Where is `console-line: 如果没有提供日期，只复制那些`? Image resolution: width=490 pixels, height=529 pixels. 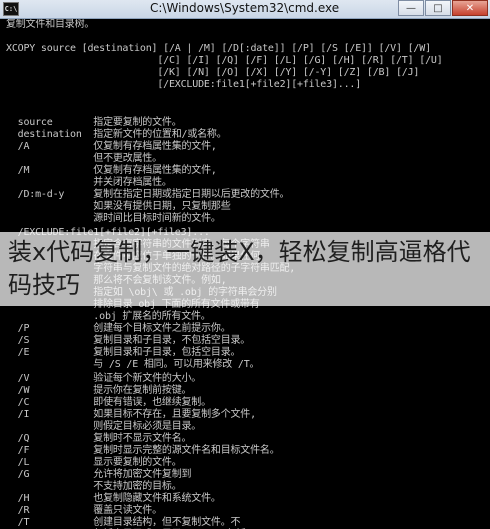
console-line: 如果没有提供日期，只复制那些 is located at coordinates (118, 206).